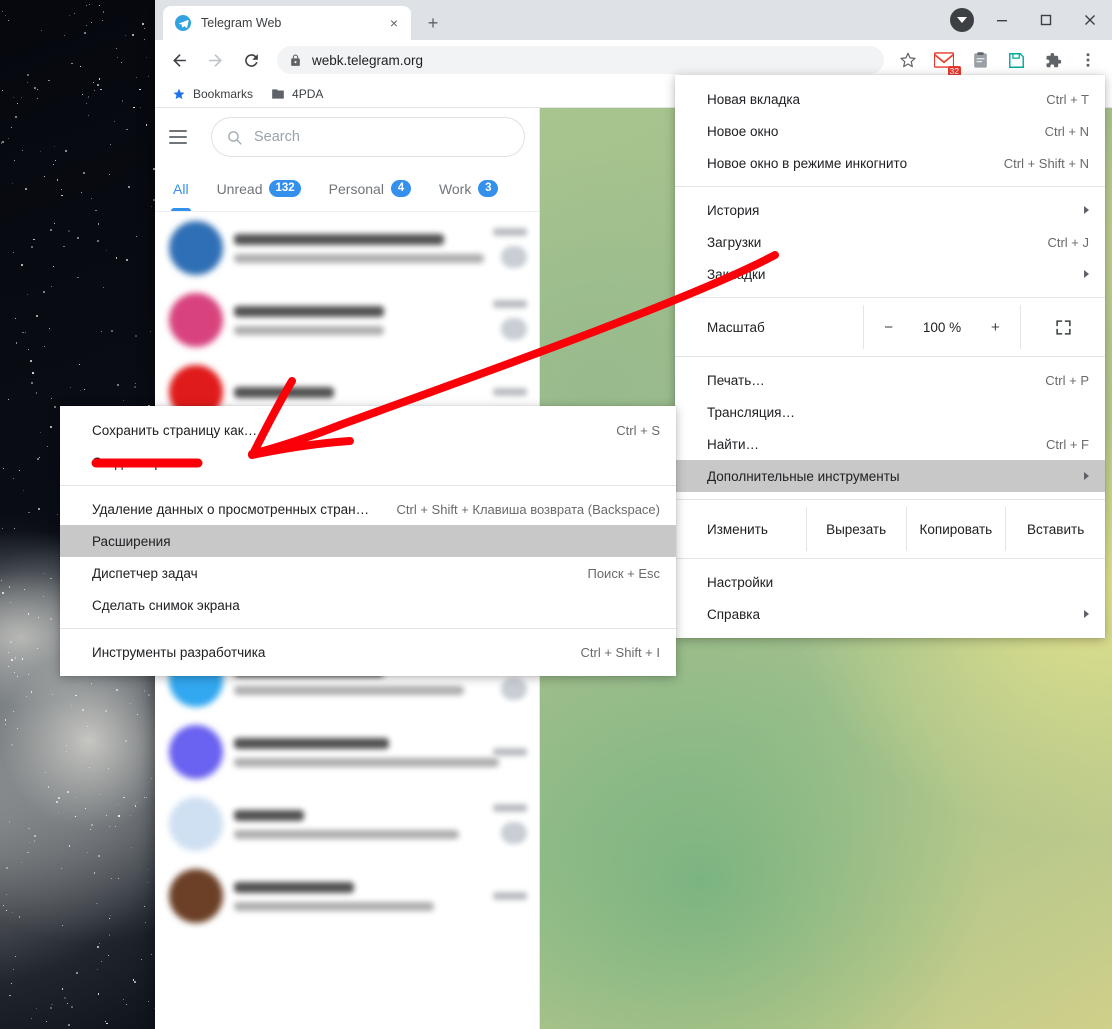  What do you see at coordinates (1046, 20) in the screenshot?
I see `maximize-button` at bounding box center [1046, 20].